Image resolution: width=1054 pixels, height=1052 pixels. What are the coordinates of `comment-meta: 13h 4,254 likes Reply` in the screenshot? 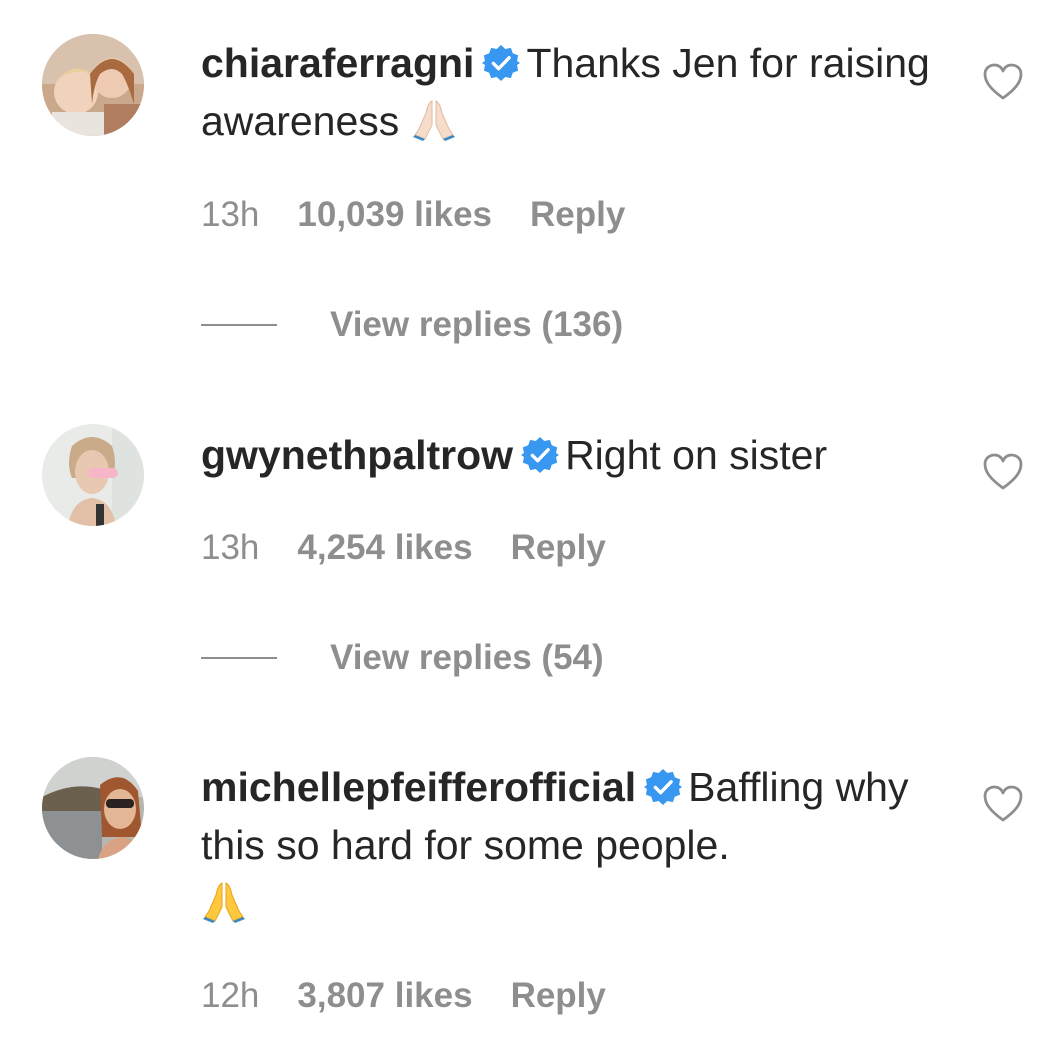 It's located at (403, 548).